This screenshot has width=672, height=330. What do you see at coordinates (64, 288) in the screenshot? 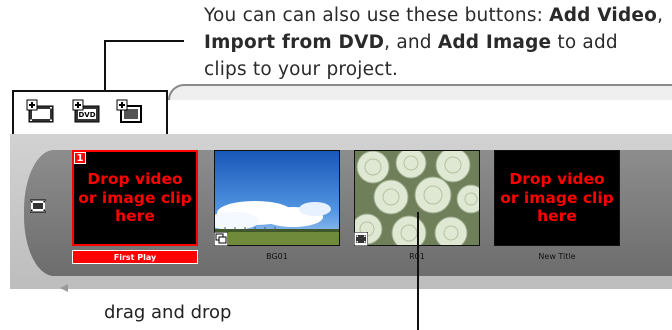
I see `scroll-left-arrow` at bounding box center [64, 288].